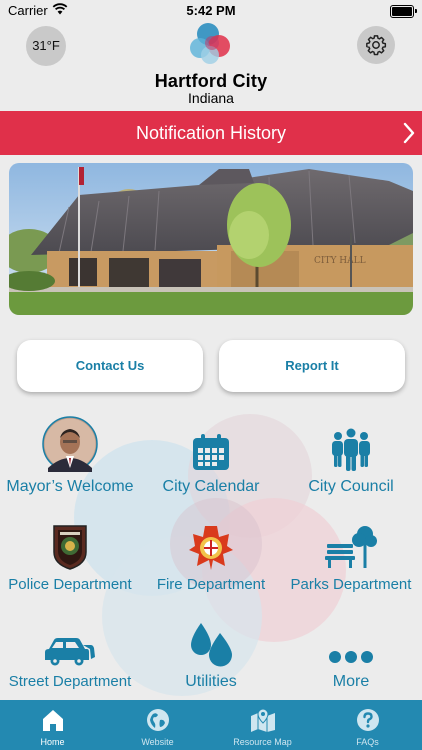 This screenshot has height=750, width=422. I want to click on mayor-photo, so click(70, 444).